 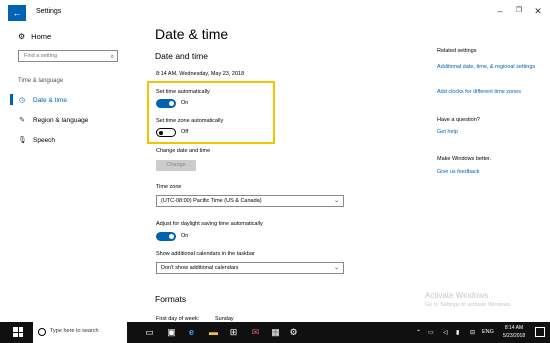 What do you see at coordinates (293, 332) in the screenshot?
I see `settings-taskbar-icon: ⚙` at bounding box center [293, 332].